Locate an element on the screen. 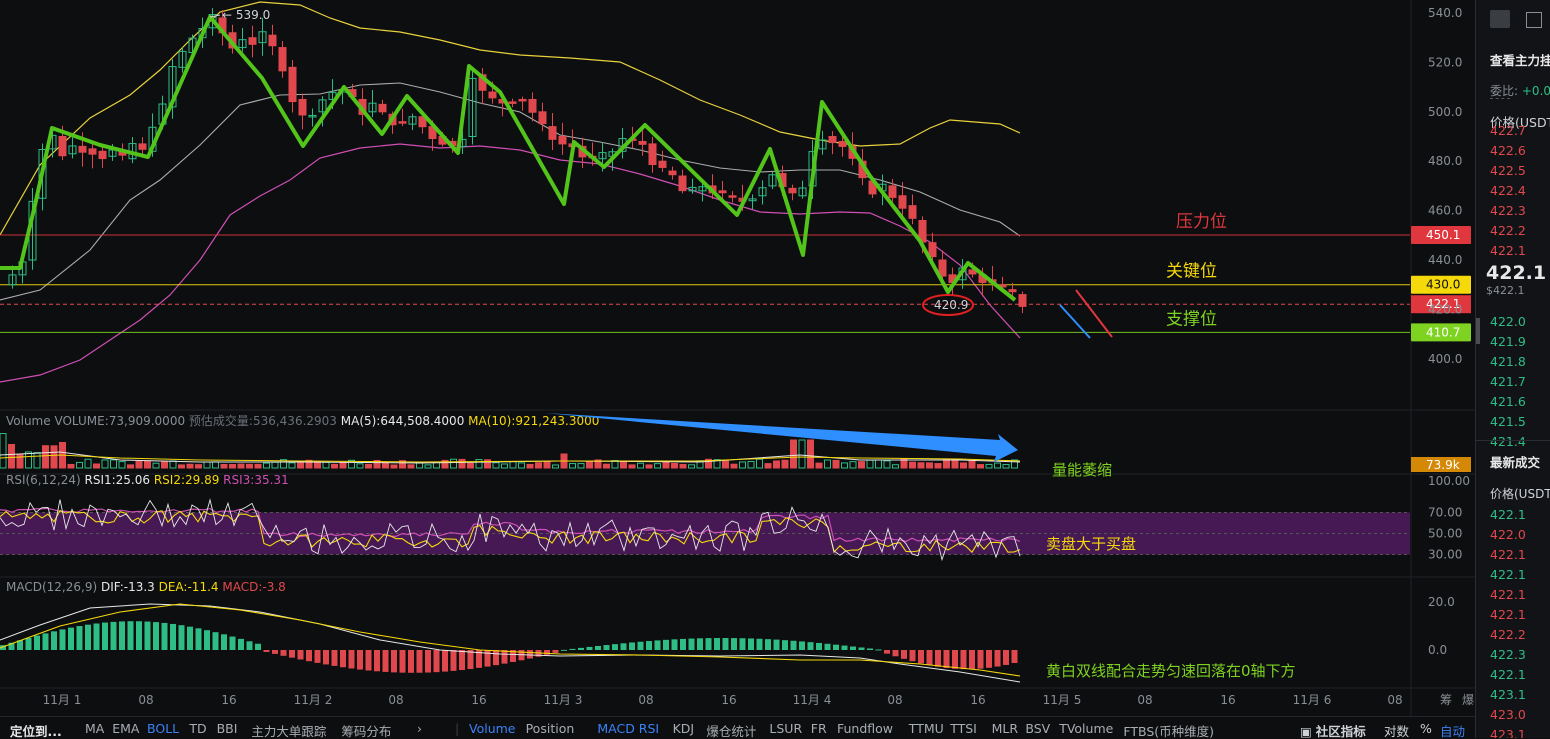  bid-price: 421.7 is located at coordinates (1508, 381).